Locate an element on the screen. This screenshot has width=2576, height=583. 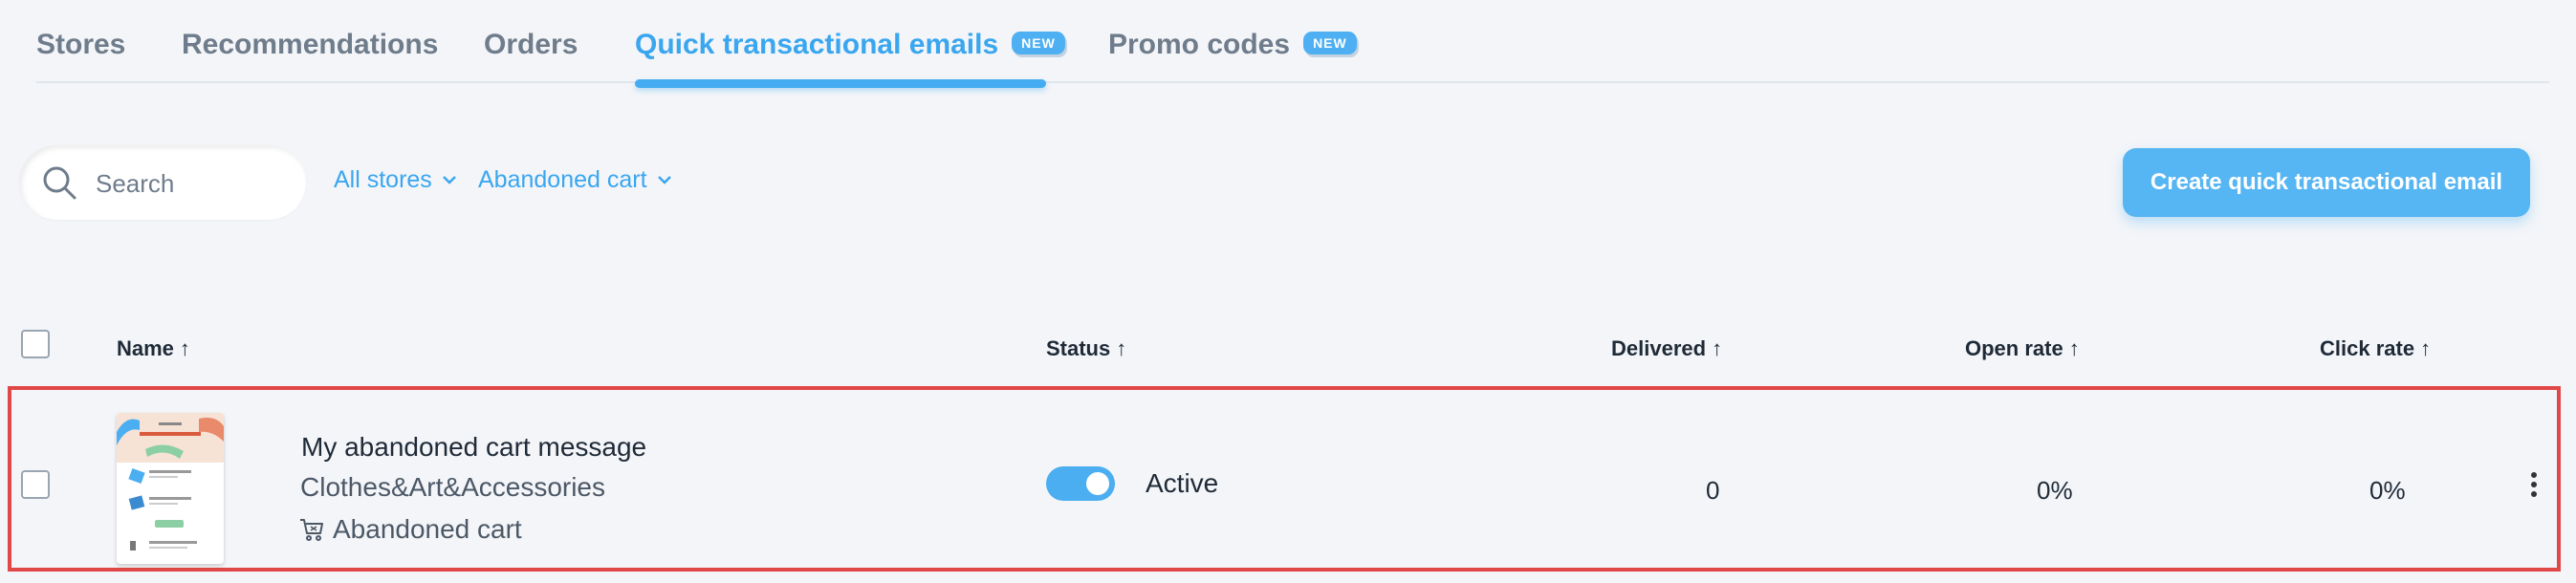
active-tab-indicator is located at coordinates (840, 83).